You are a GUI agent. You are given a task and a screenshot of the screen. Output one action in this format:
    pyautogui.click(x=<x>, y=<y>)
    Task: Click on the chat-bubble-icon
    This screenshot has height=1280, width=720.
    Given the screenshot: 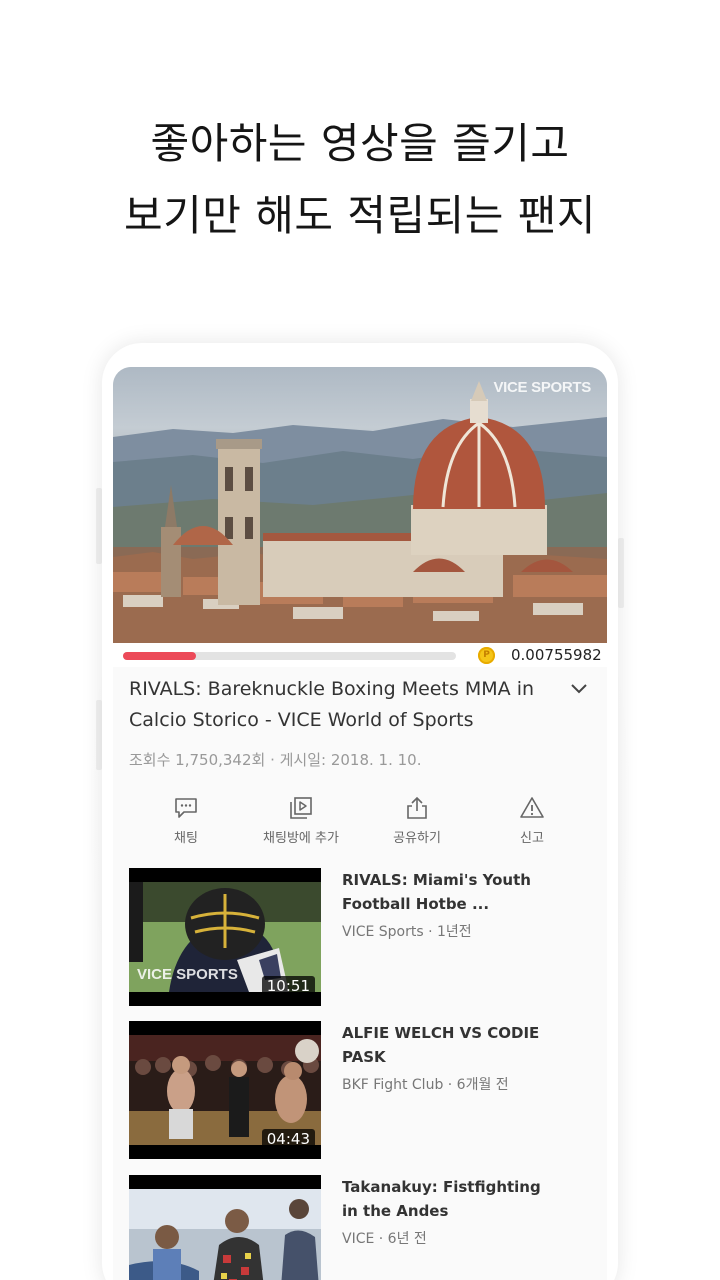 What is the action you would take?
    pyautogui.click(x=186, y=808)
    